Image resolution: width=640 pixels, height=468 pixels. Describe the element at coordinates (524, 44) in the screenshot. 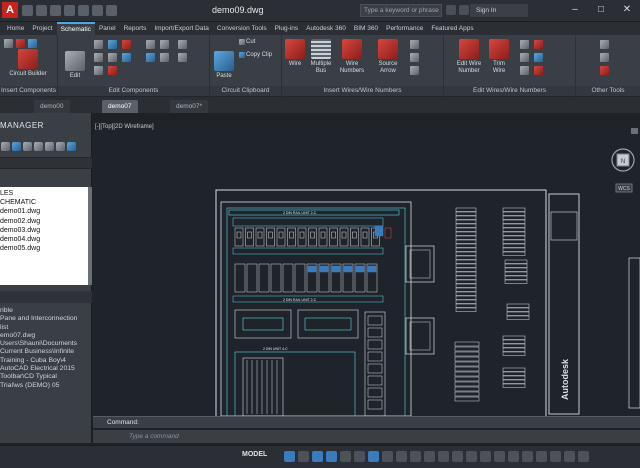

I see `wire-type-icon` at that location.